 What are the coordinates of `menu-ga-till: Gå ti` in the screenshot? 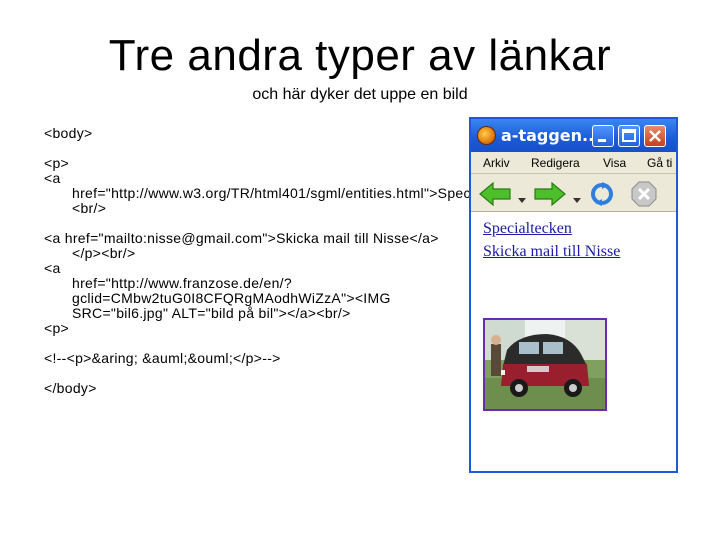 It's located at (659, 163).